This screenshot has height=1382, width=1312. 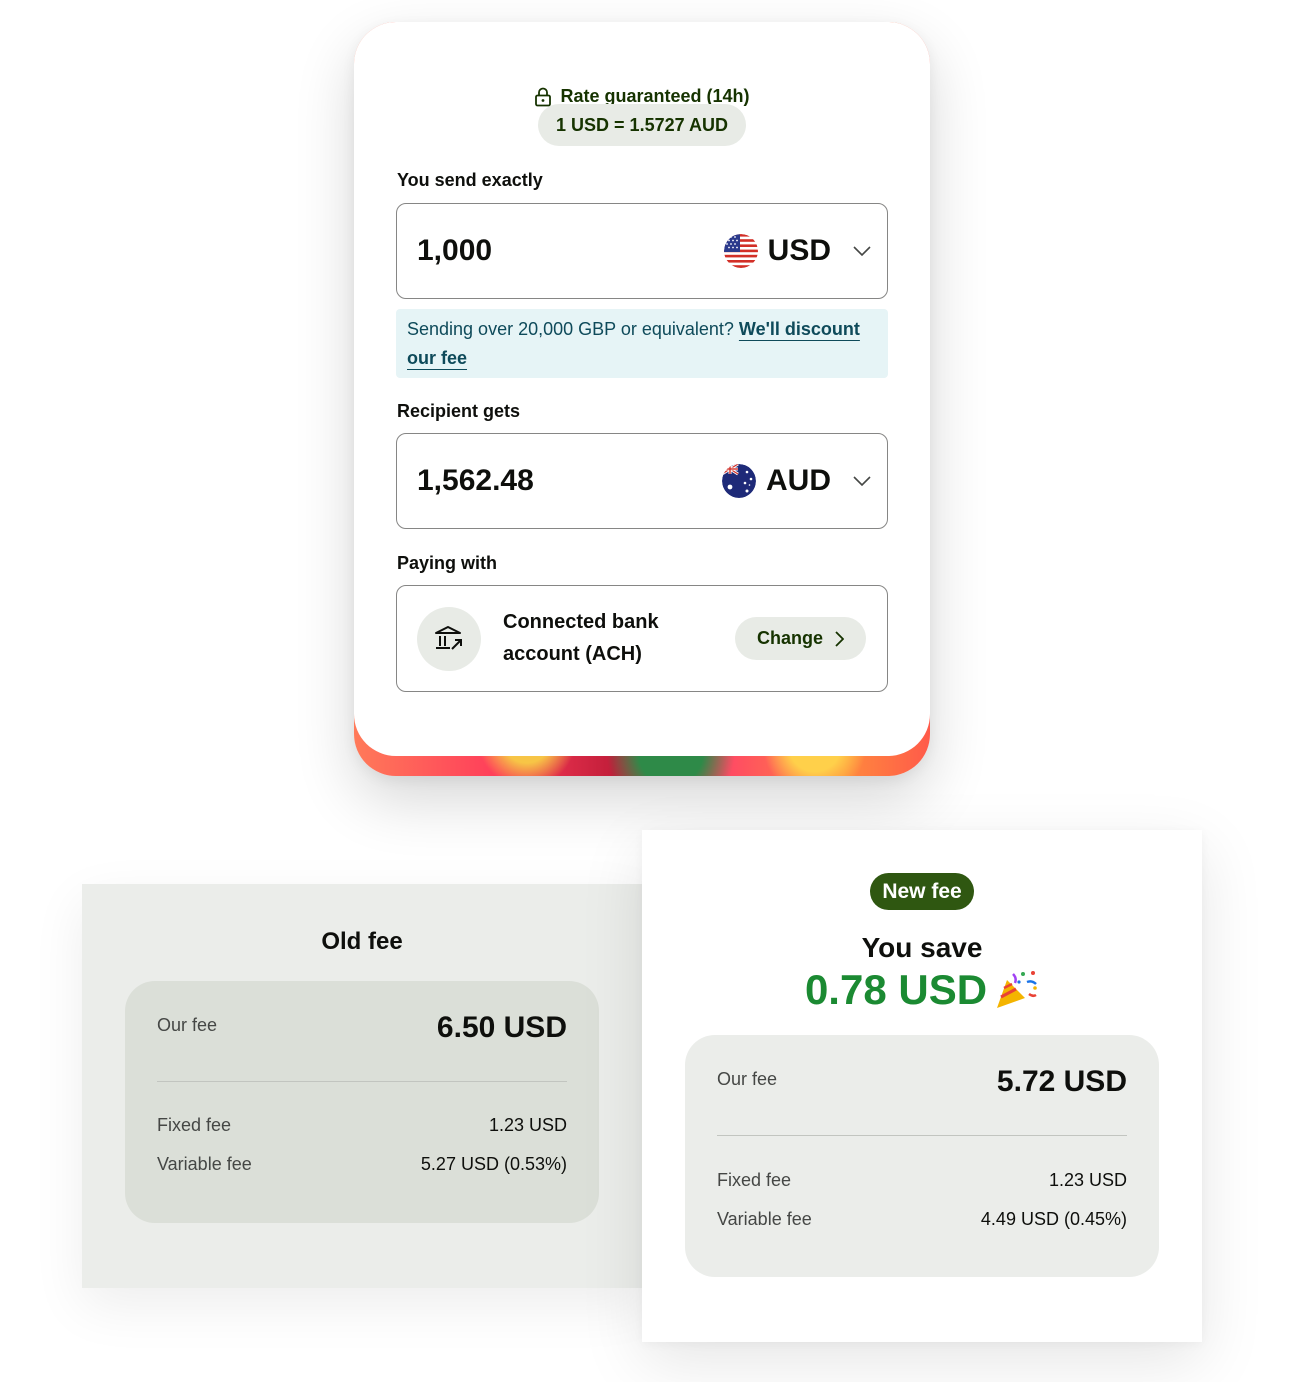 What do you see at coordinates (362, 941) in the screenshot?
I see `old-fee-title: Old fee` at bounding box center [362, 941].